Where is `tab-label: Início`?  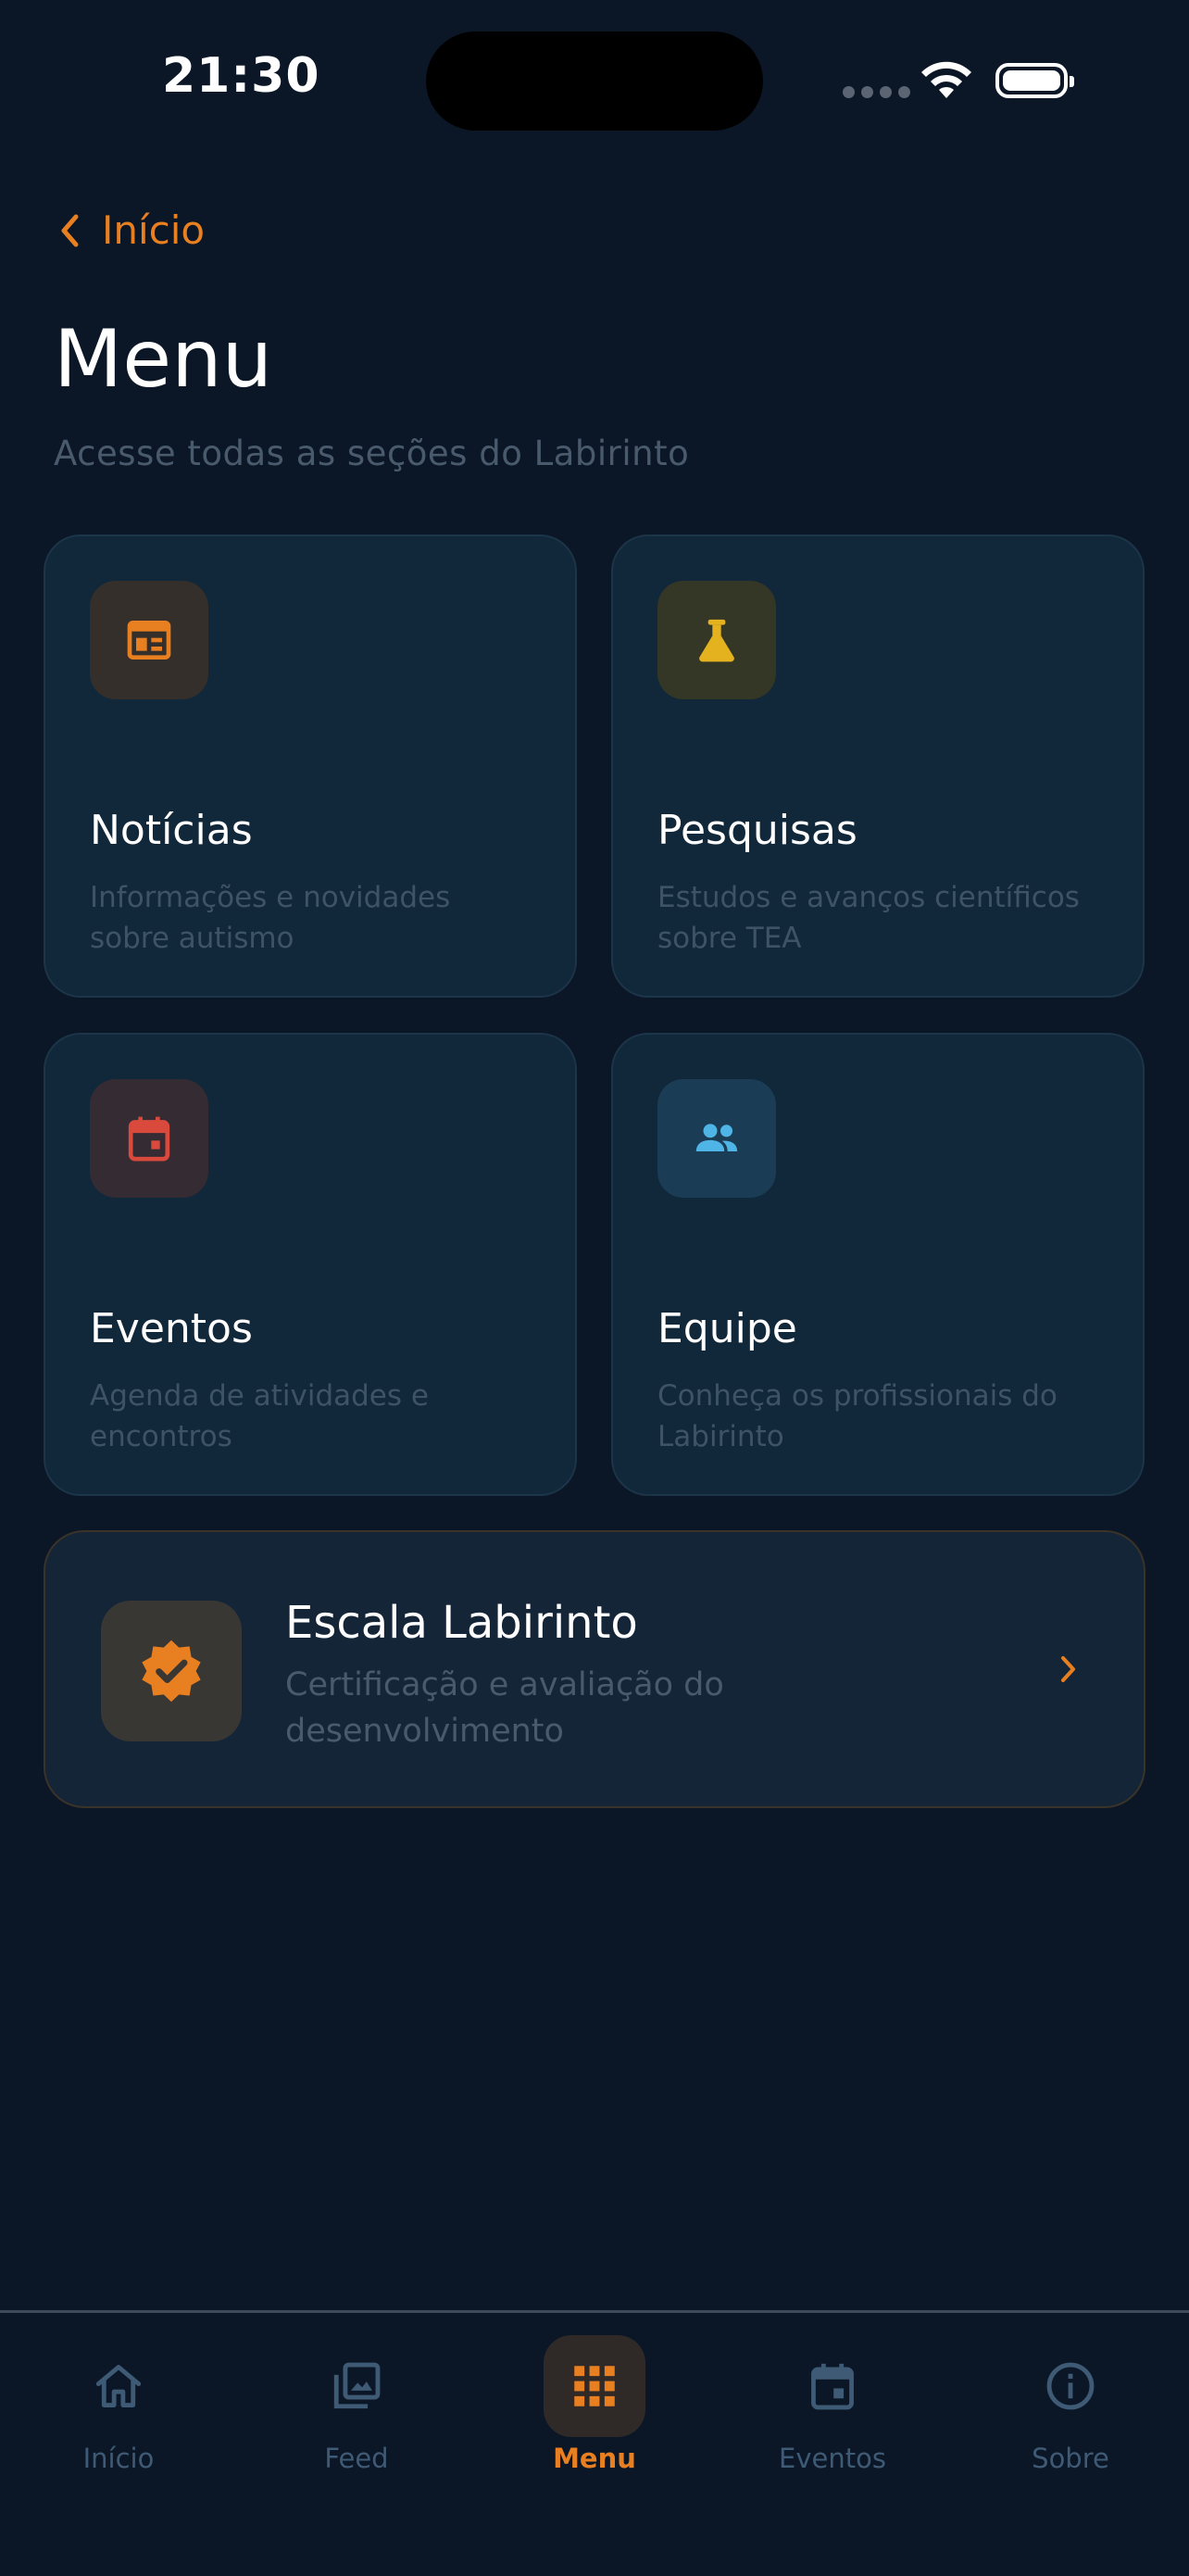 tab-label: Início is located at coordinates (118, 2458).